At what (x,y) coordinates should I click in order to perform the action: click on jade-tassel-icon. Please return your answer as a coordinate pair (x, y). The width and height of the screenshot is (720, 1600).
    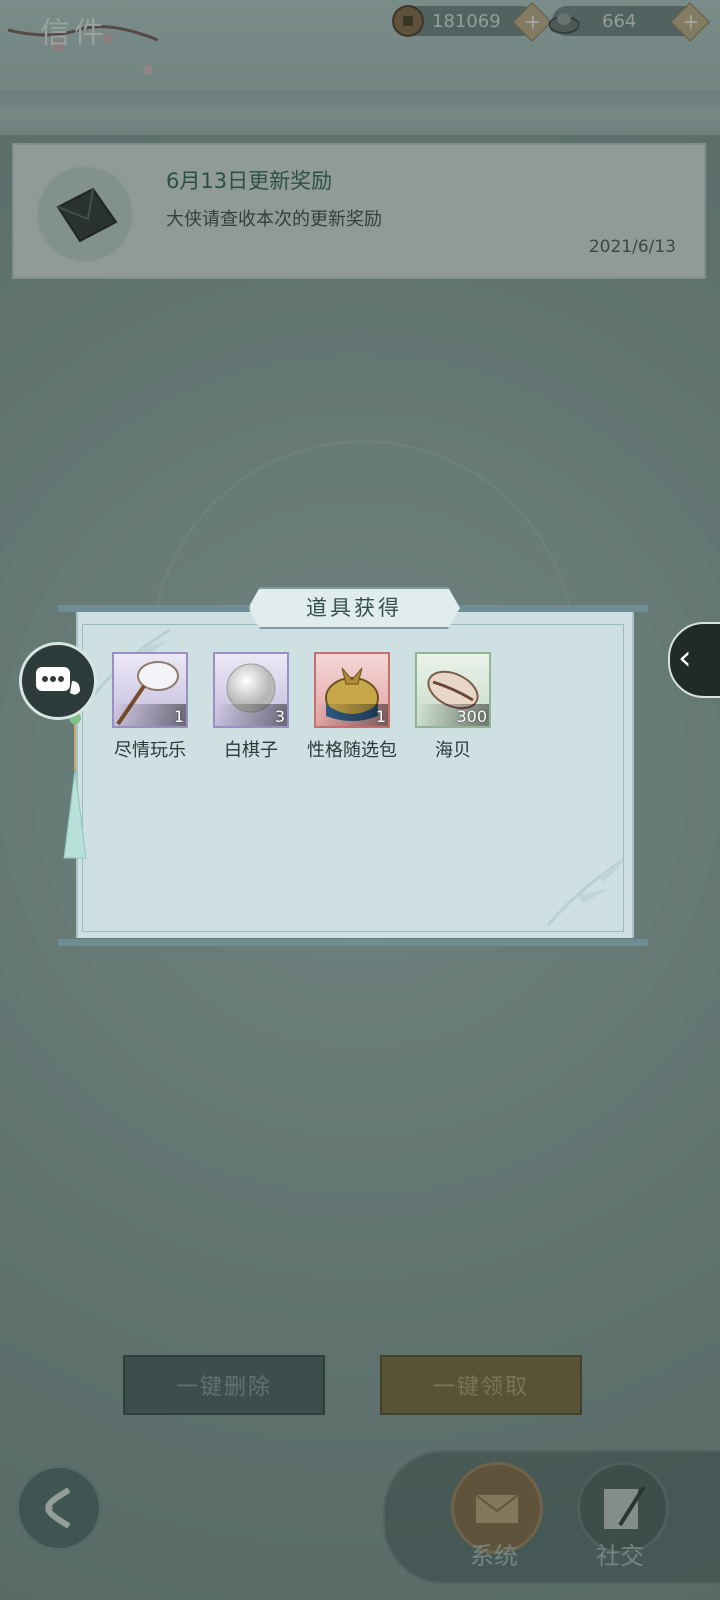
    Looking at the image, I should click on (75, 784).